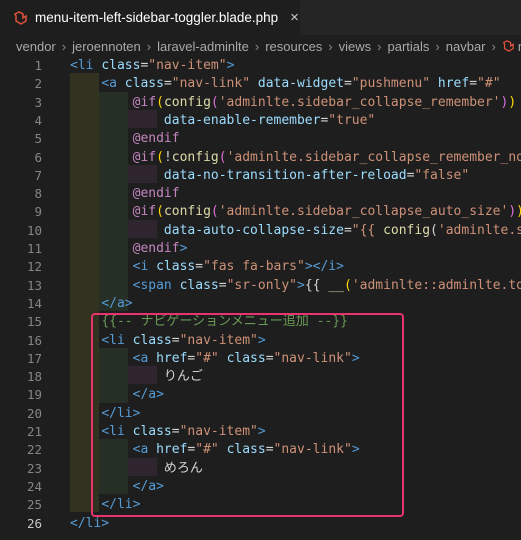 This screenshot has width=521, height=540. What do you see at coordinates (367, 230) in the screenshot?
I see `code-token: "{{` at bounding box center [367, 230].